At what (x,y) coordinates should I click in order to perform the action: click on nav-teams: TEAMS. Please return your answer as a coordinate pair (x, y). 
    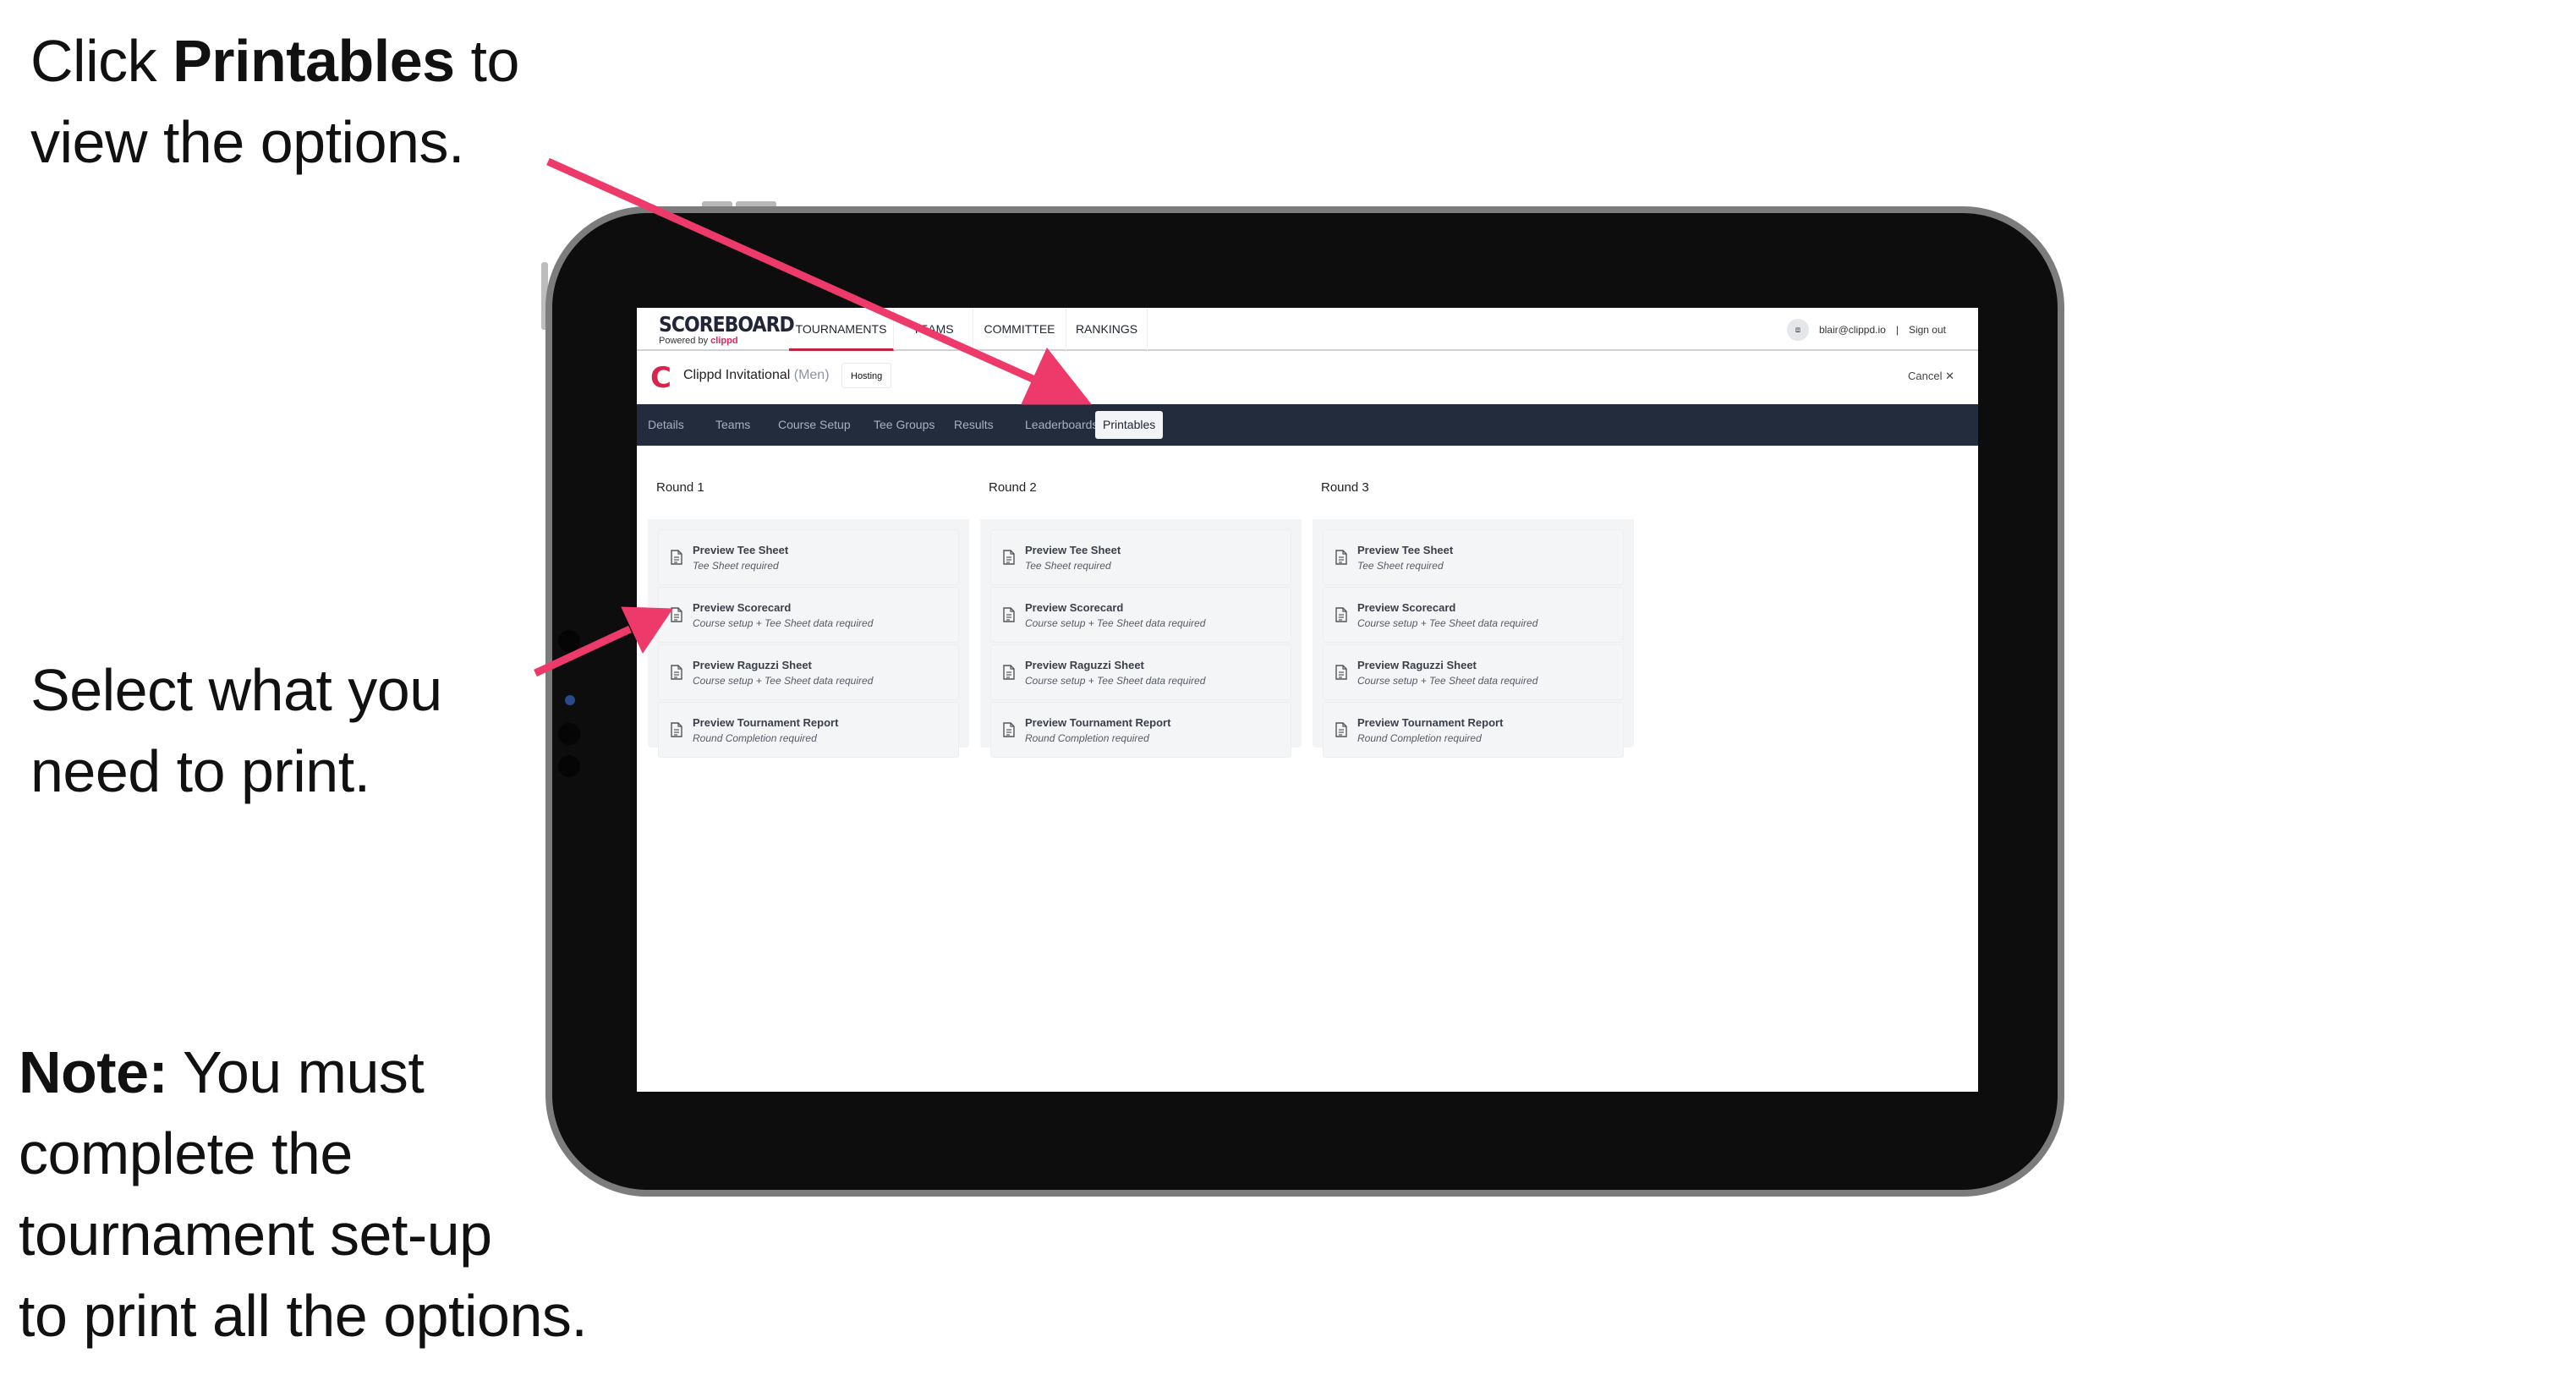
    Looking at the image, I should click on (933, 329).